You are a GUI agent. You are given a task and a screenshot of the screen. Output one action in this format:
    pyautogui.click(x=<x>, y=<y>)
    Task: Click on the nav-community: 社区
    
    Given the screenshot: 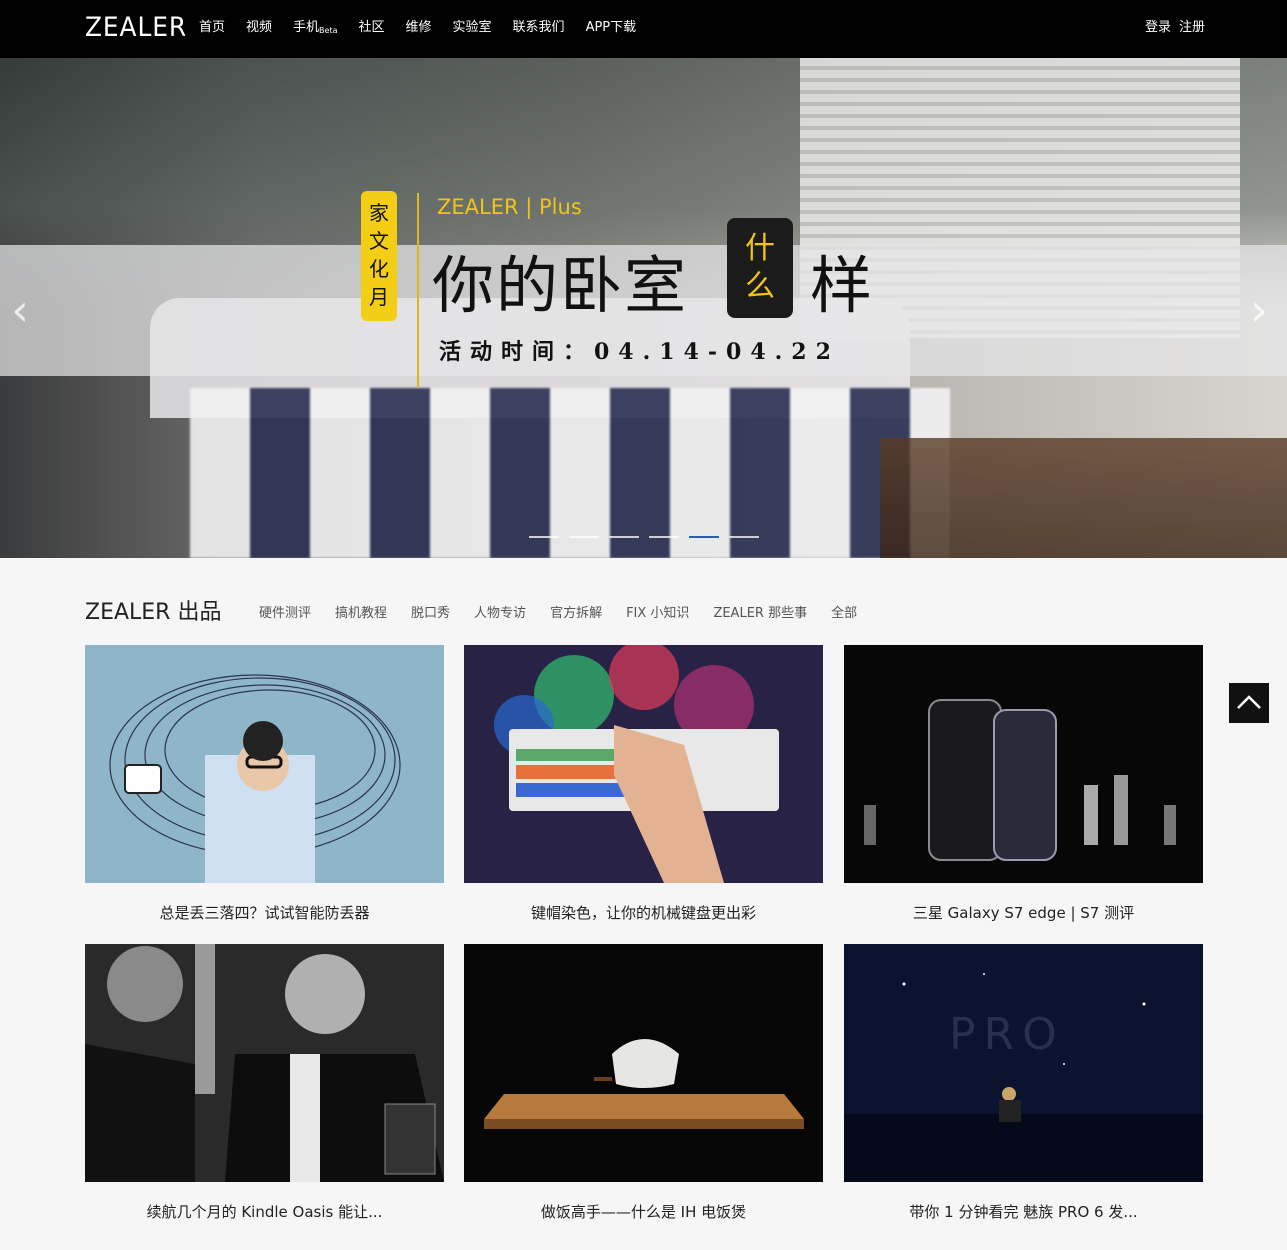 What is the action you would take?
    pyautogui.click(x=372, y=29)
    